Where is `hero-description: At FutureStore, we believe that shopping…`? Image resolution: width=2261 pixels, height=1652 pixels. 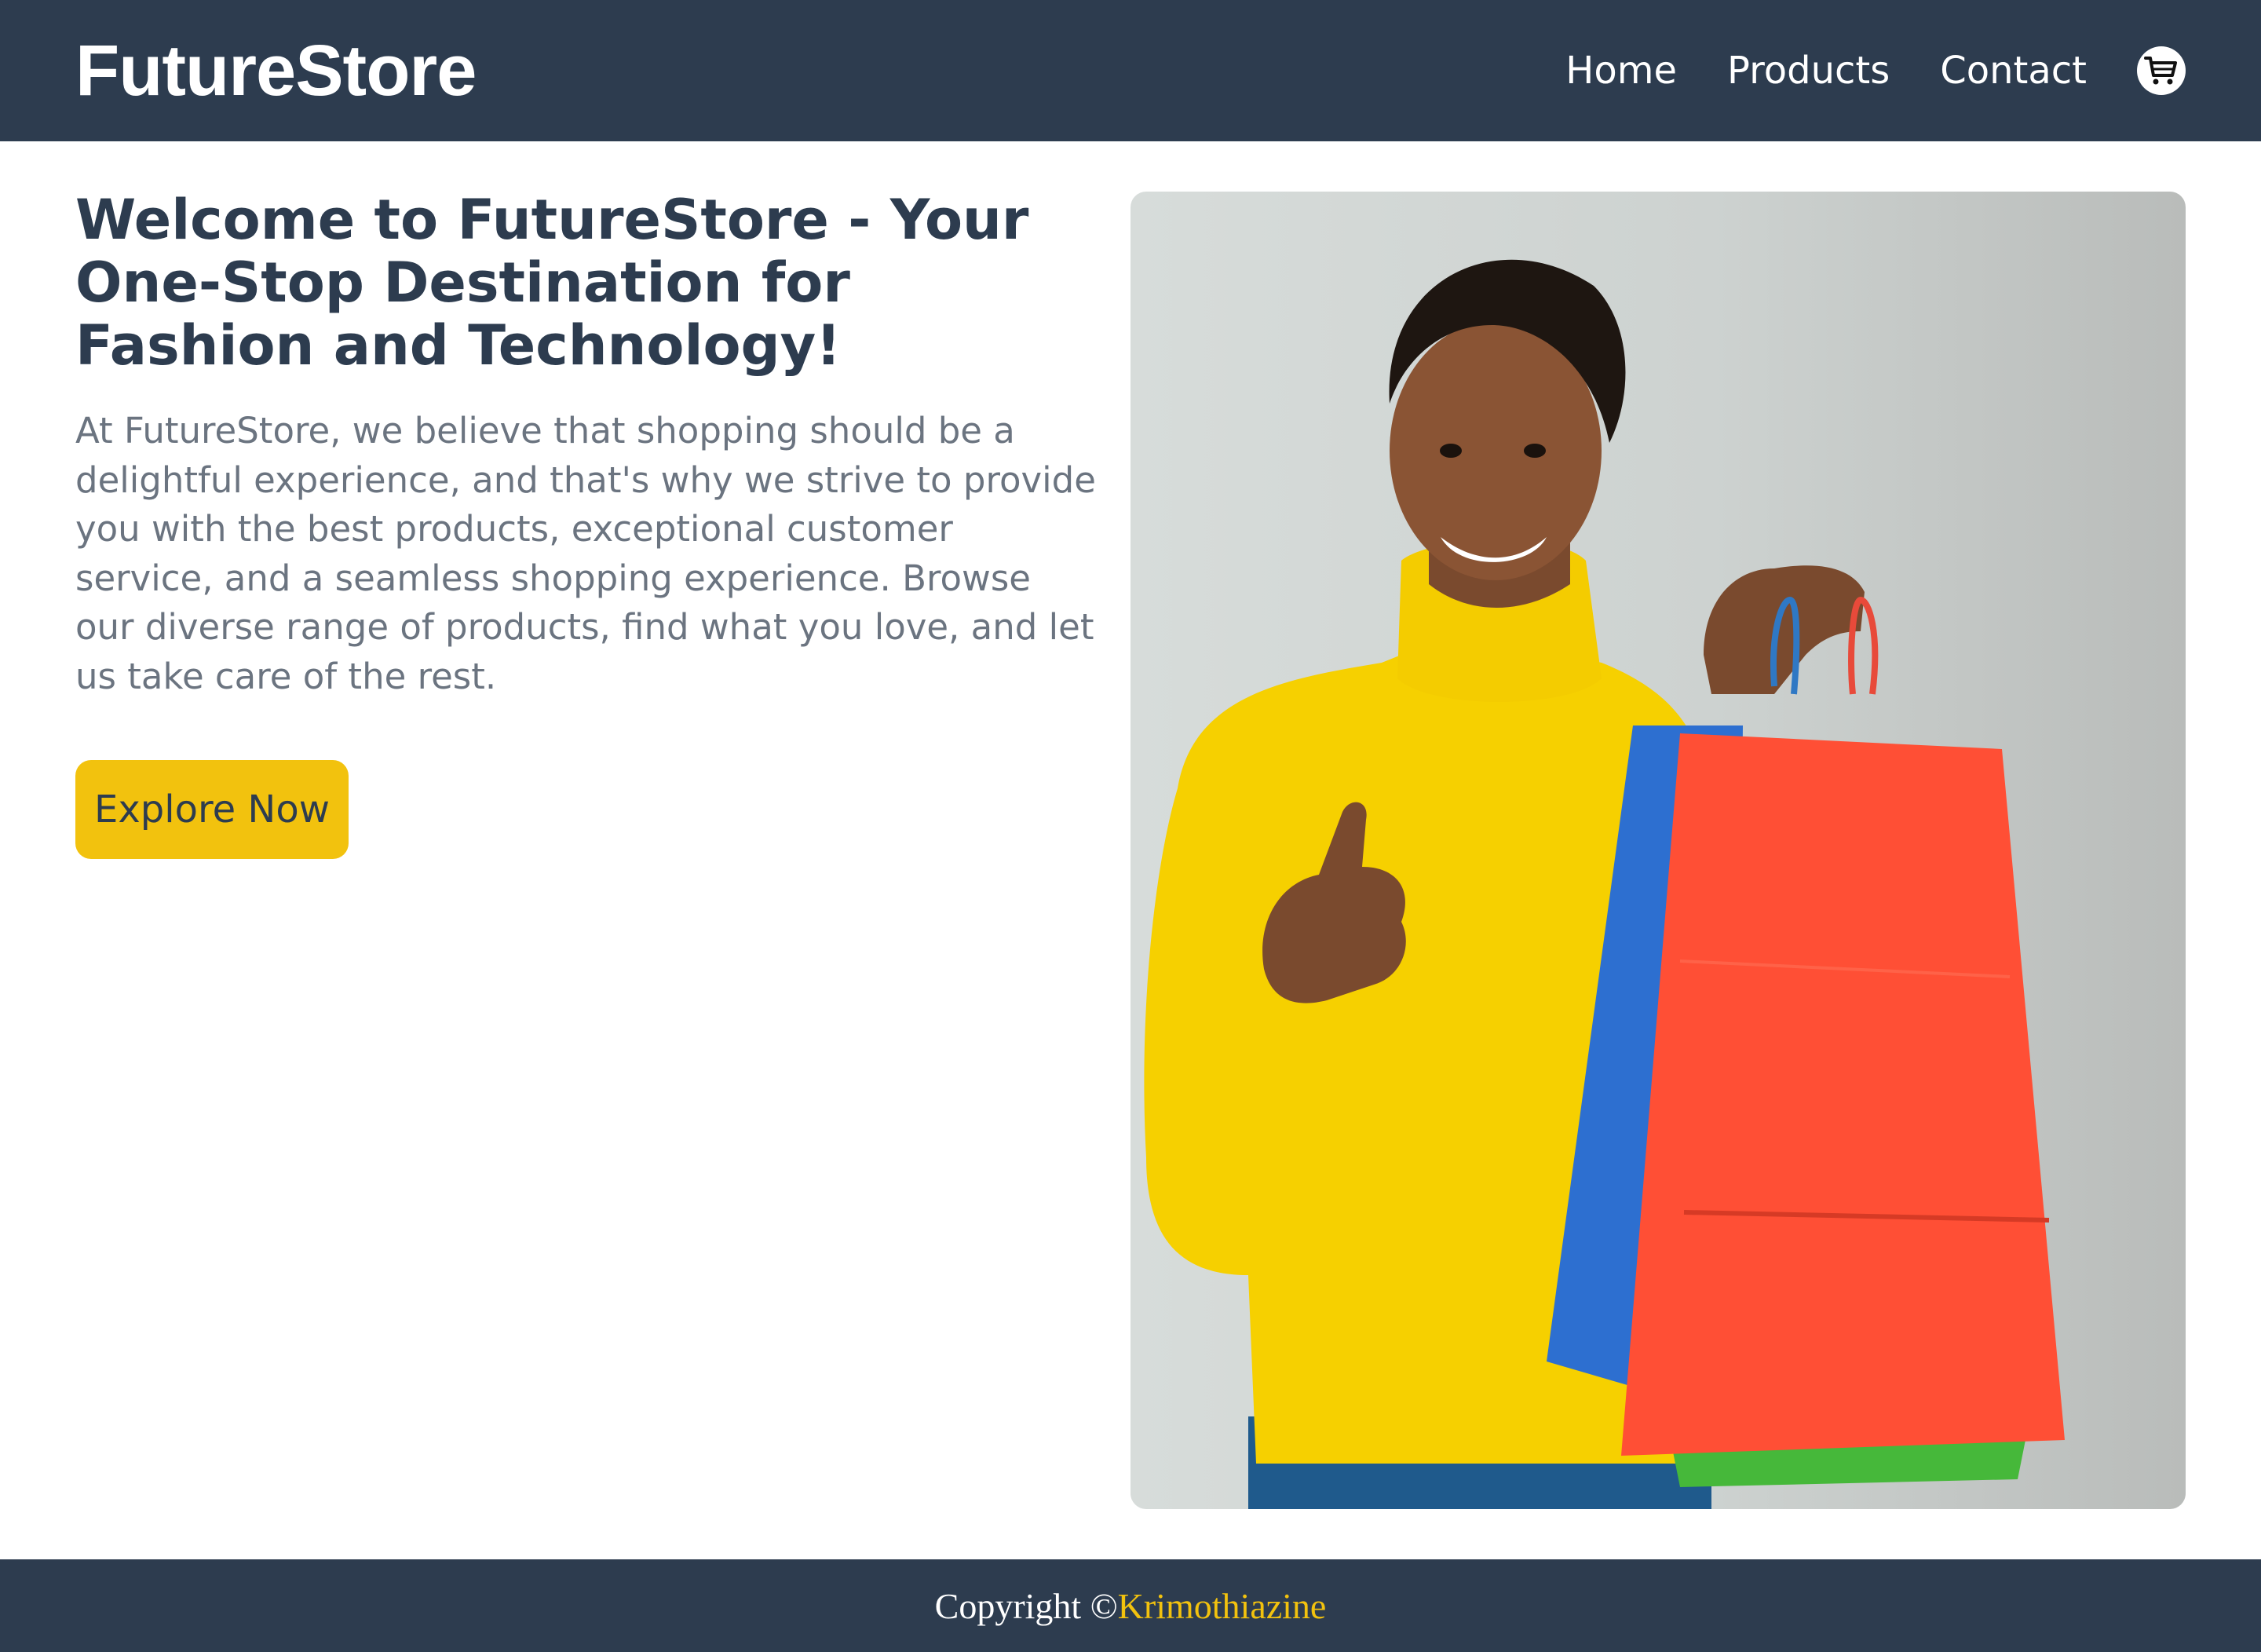
hero-description: At FutureStore, we believe that shopping… is located at coordinates (585, 553).